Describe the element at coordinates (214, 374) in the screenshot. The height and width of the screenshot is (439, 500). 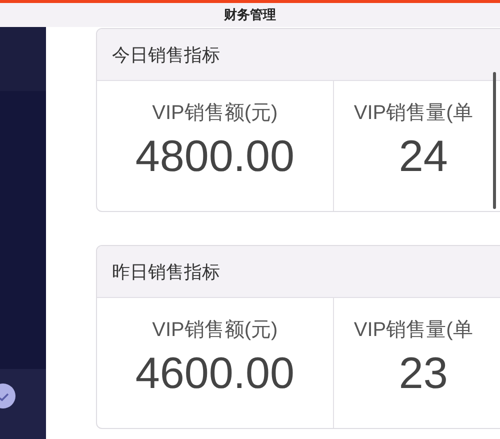
I see `metric-value: 4600.00` at that location.